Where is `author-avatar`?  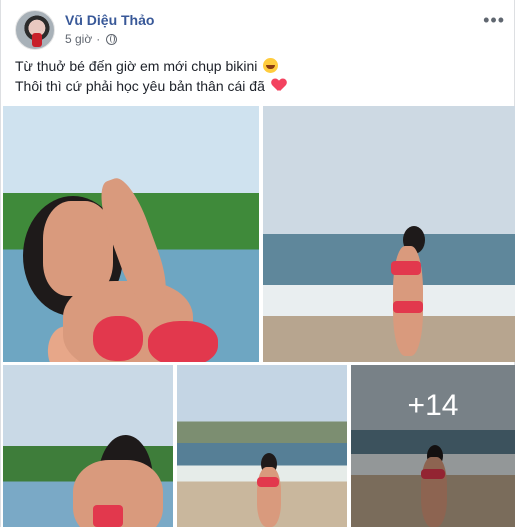 author-avatar is located at coordinates (35, 30).